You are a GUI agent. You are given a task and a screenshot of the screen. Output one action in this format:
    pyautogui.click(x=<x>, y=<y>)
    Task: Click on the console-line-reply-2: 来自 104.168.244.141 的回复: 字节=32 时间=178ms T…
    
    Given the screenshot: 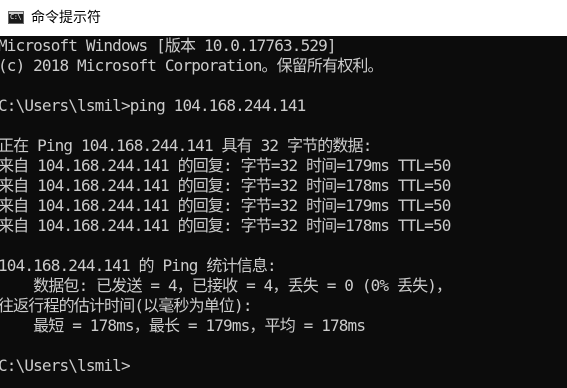 What is the action you would take?
    pyautogui.click(x=225, y=185)
    